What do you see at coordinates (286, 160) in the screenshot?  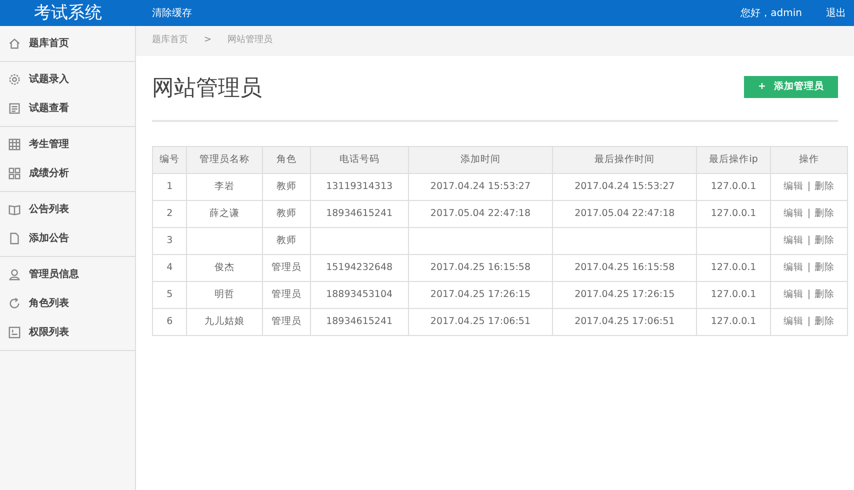 I see `column-header: 角色` at bounding box center [286, 160].